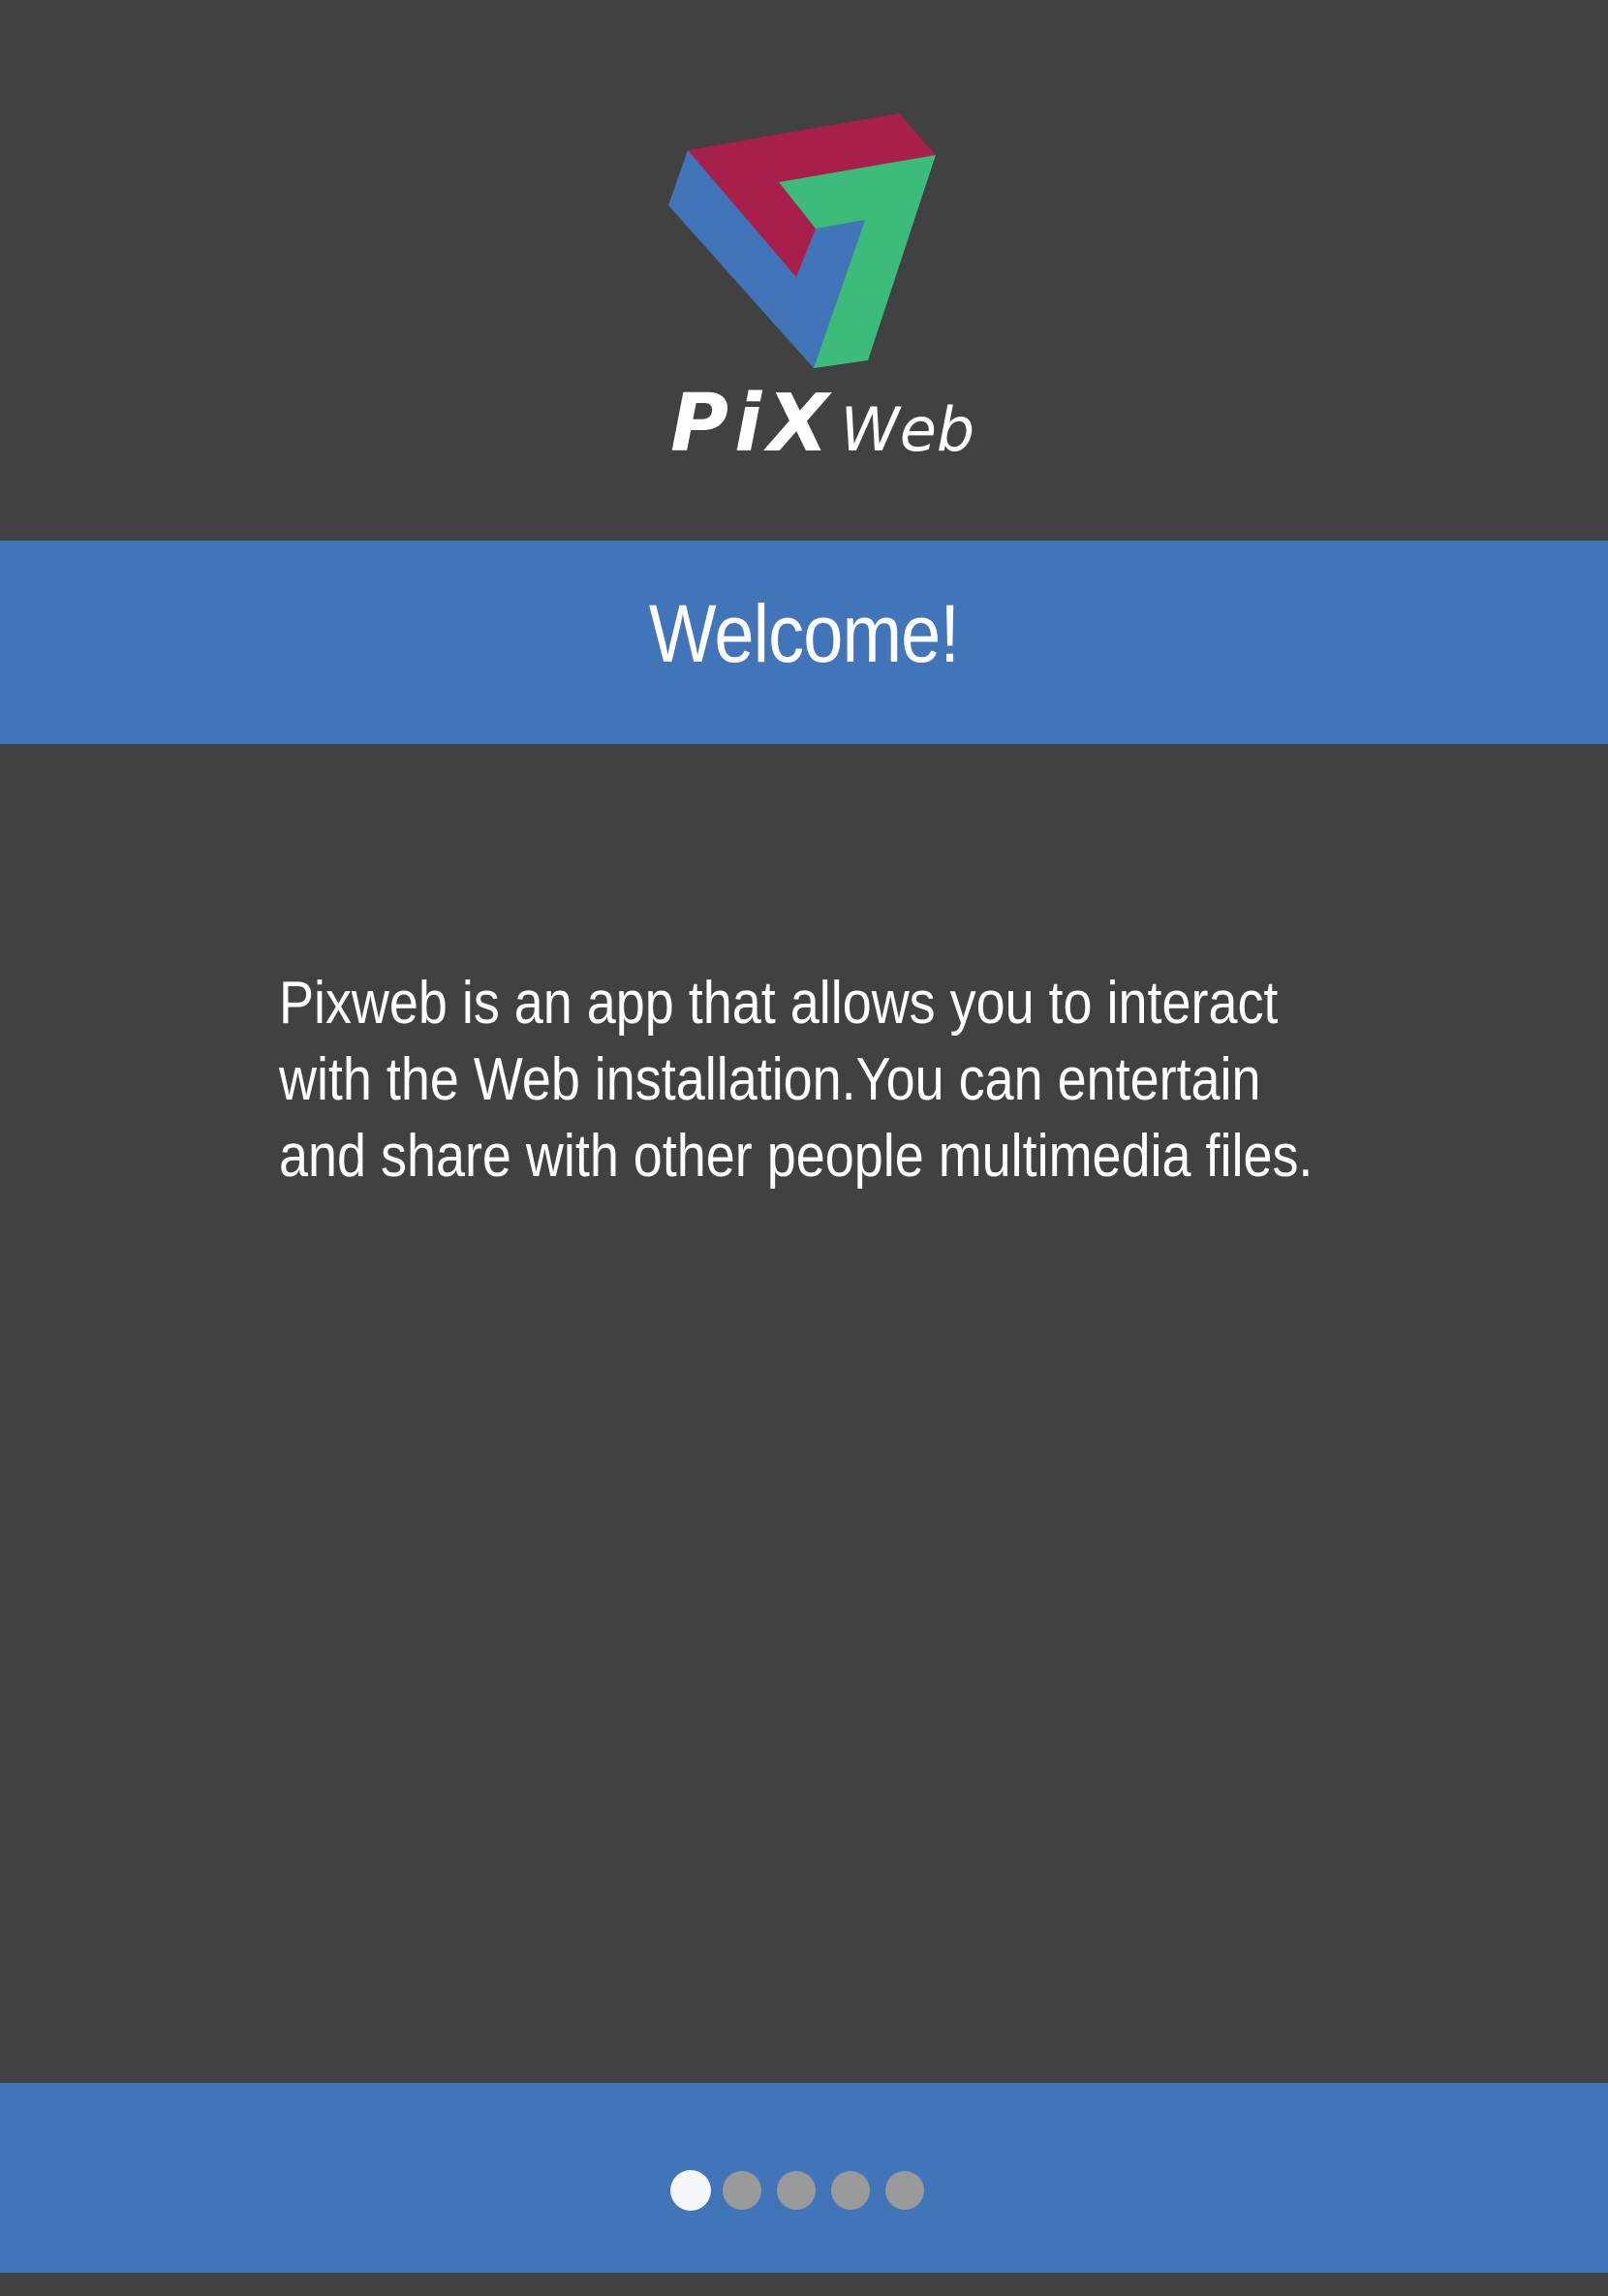 This screenshot has width=1608, height=2296. Describe the element at coordinates (802, 240) in the screenshot. I see `pixweb-triangle-logo-icon` at that location.